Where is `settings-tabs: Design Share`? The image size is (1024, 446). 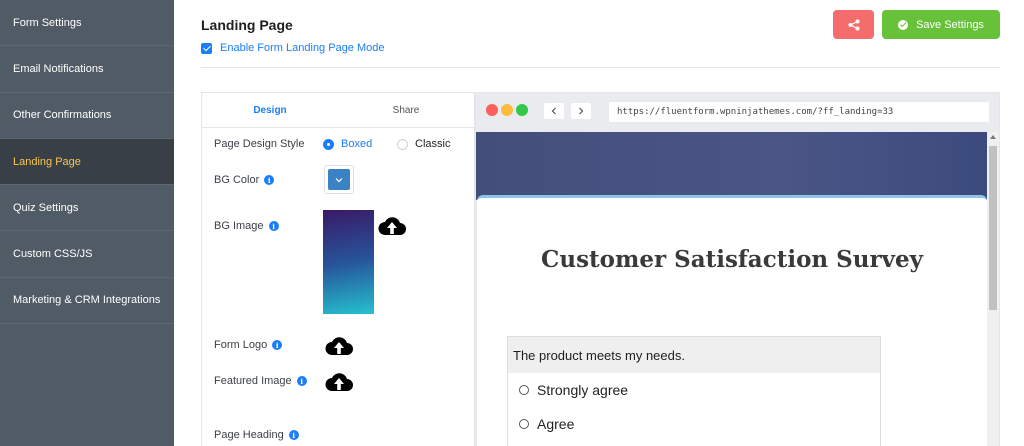
settings-tabs: Design Share is located at coordinates (338, 110).